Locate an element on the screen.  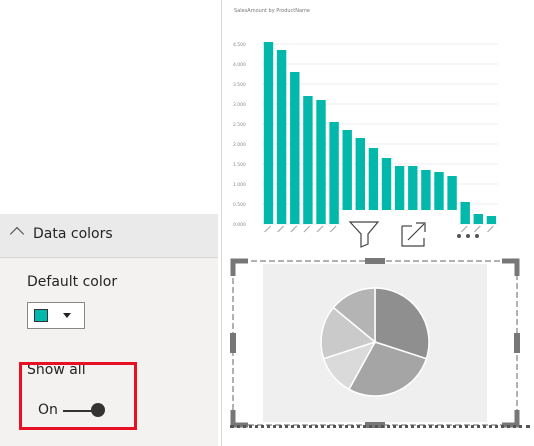
y-tick-label: 4.500 is located at coordinates (239, 45).